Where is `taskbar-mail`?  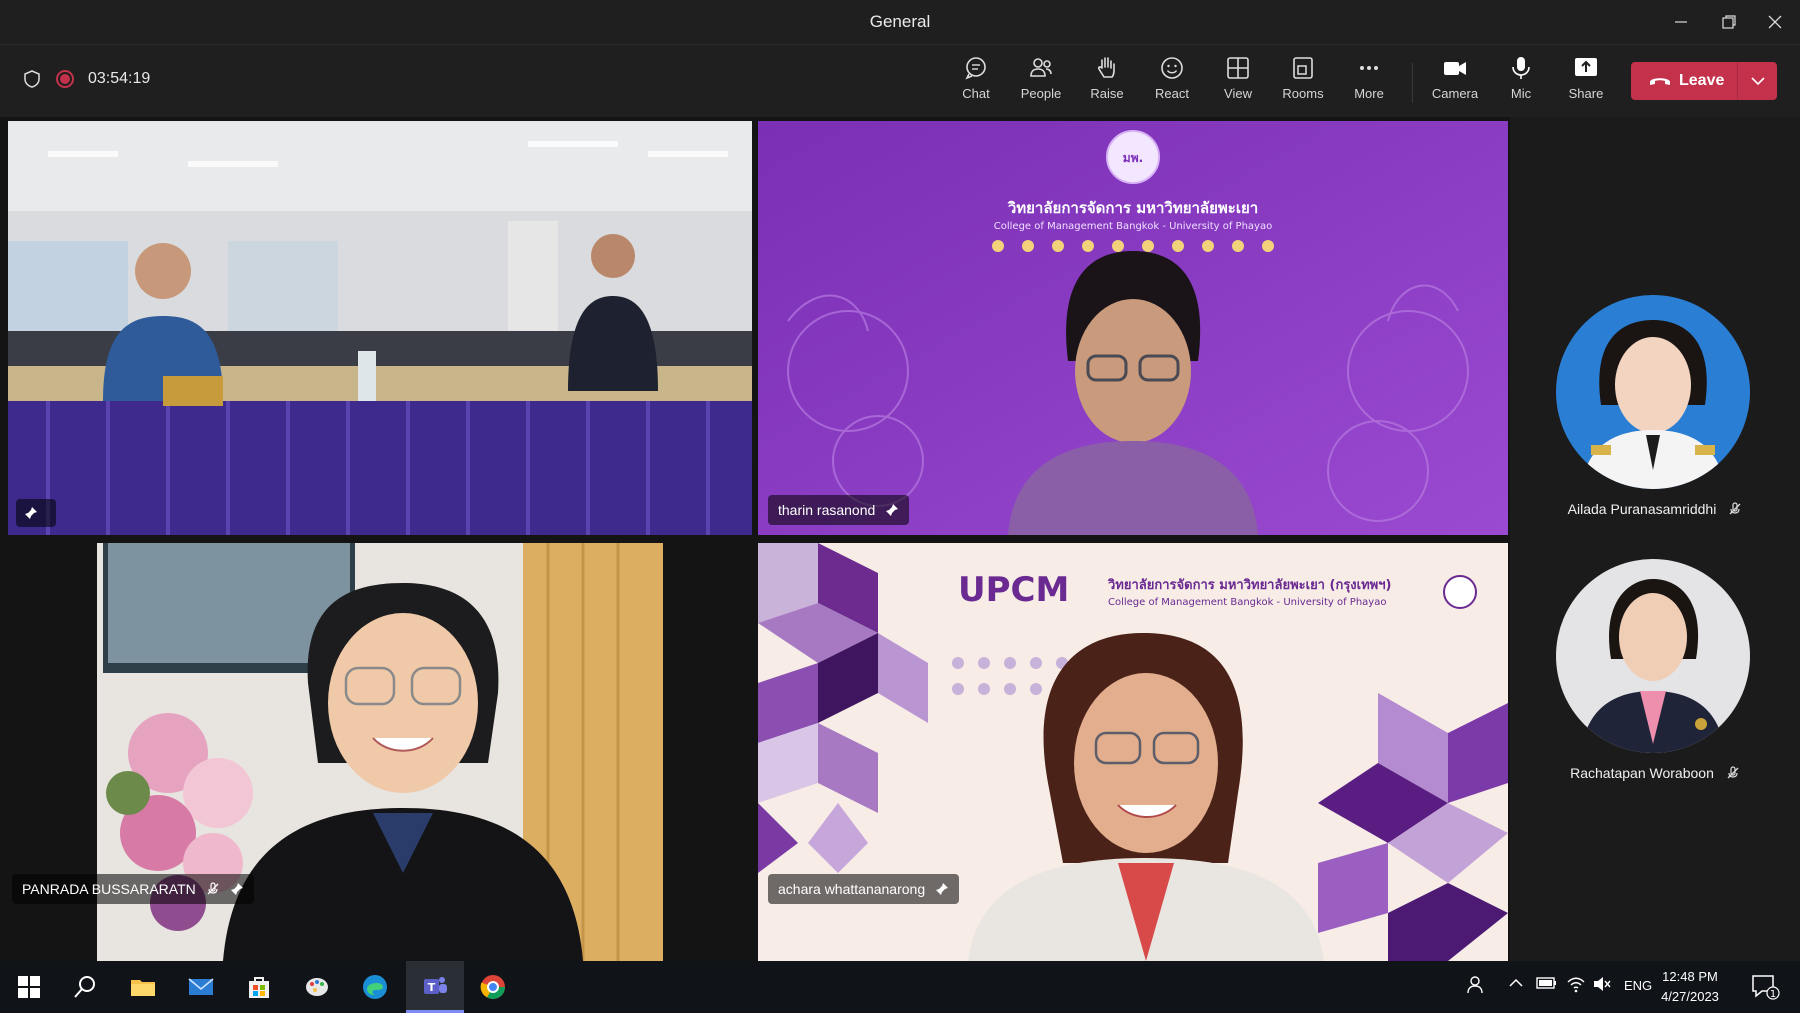
taskbar-mail is located at coordinates (201, 987).